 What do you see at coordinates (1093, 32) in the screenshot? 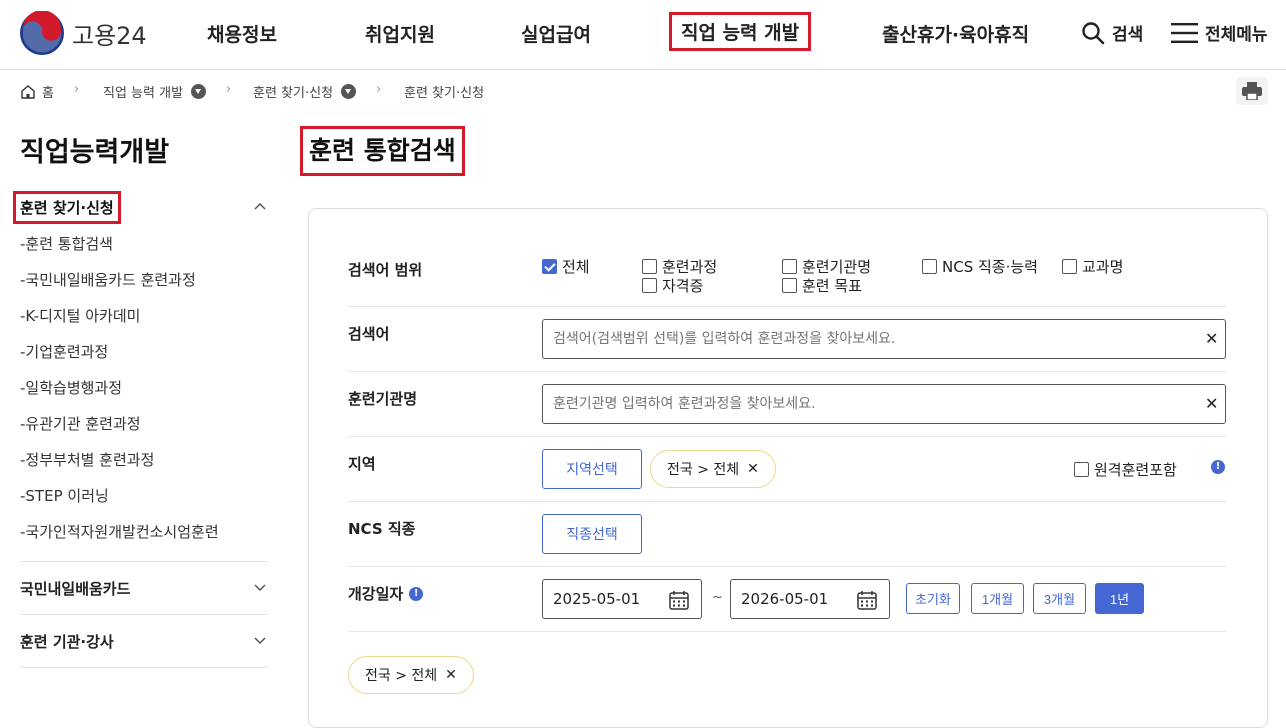
I see `search-icon` at bounding box center [1093, 32].